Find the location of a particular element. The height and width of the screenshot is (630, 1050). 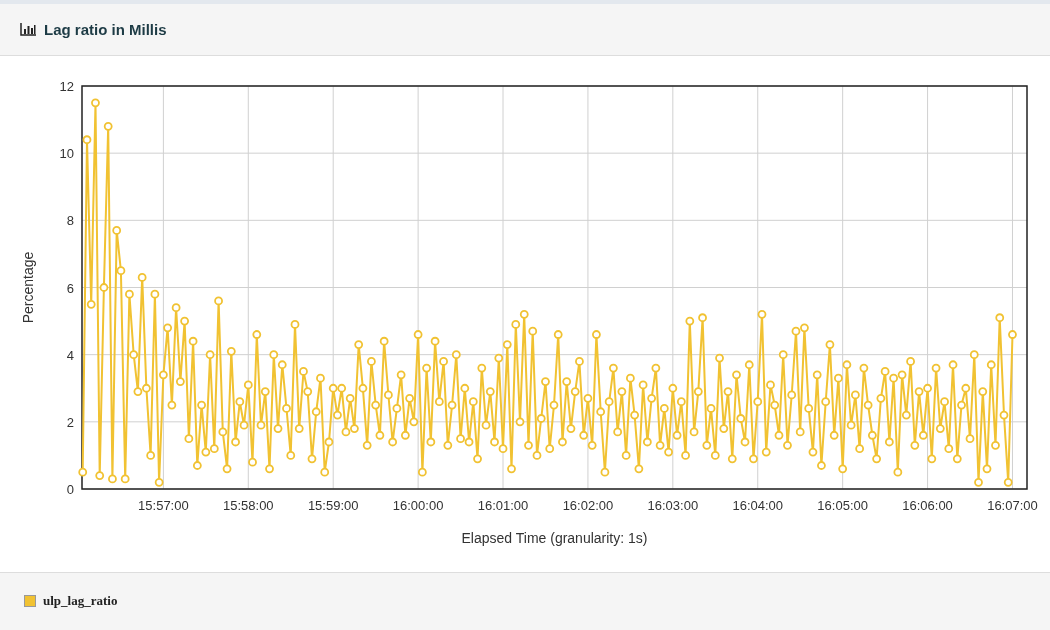

y-tick-label: 8 is located at coordinates (70, 221).